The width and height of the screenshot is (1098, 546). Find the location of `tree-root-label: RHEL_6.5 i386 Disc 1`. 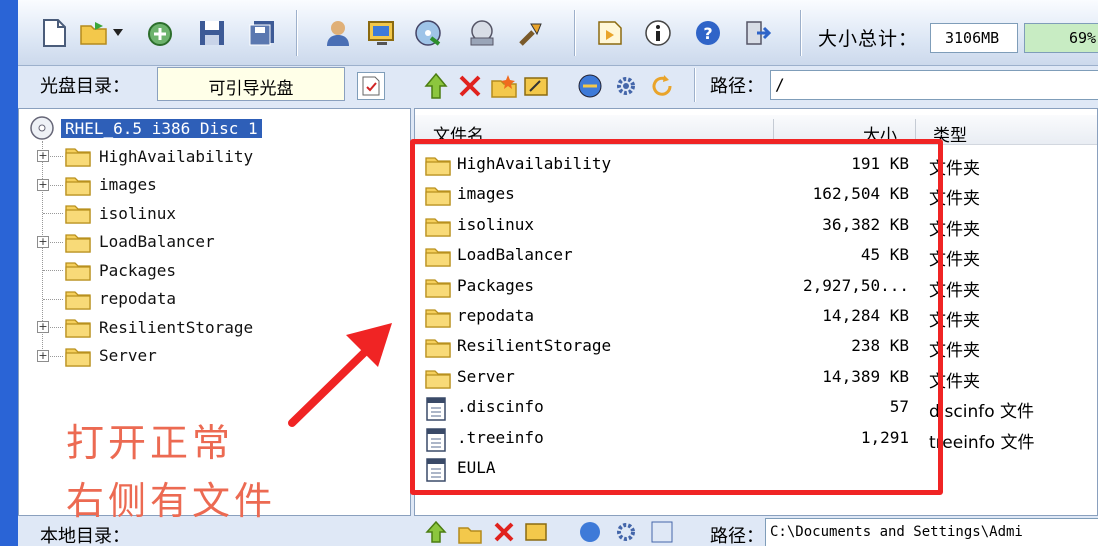

tree-root-label: RHEL_6.5 i386 Disc 1 is located at coordinates (161, 128).